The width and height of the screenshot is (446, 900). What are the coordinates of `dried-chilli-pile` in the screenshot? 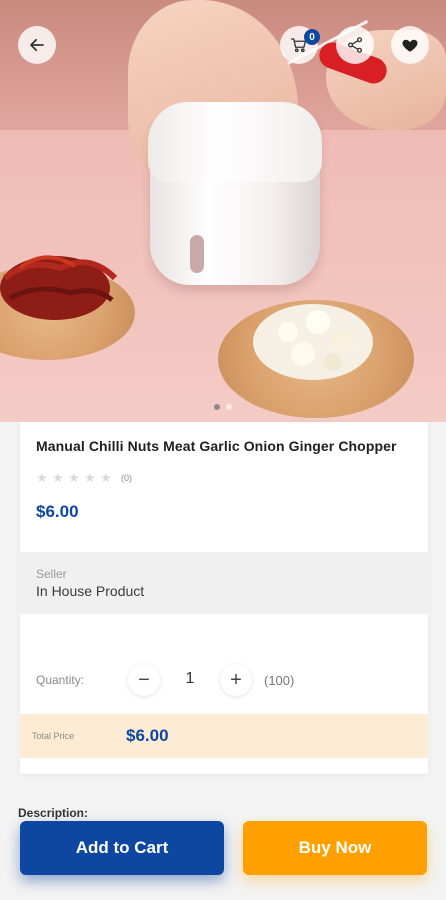 It's located at (59, 287).